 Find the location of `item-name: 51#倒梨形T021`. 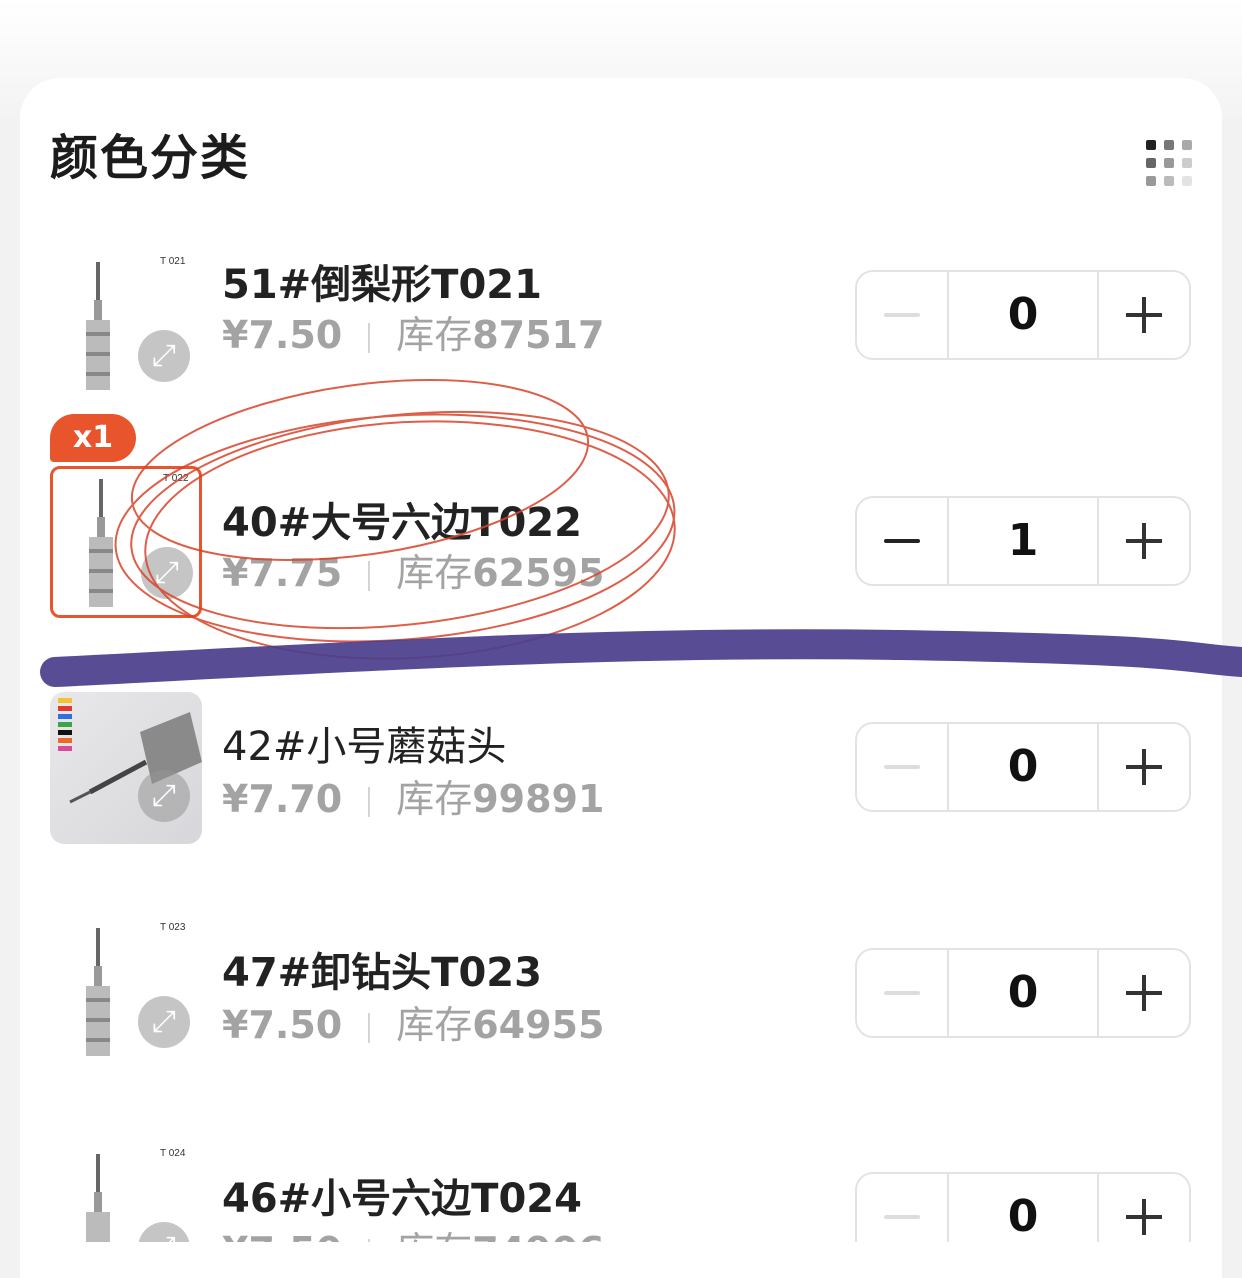

item-name: 51#倒梨形T021 is located at coordinates (382, 285).